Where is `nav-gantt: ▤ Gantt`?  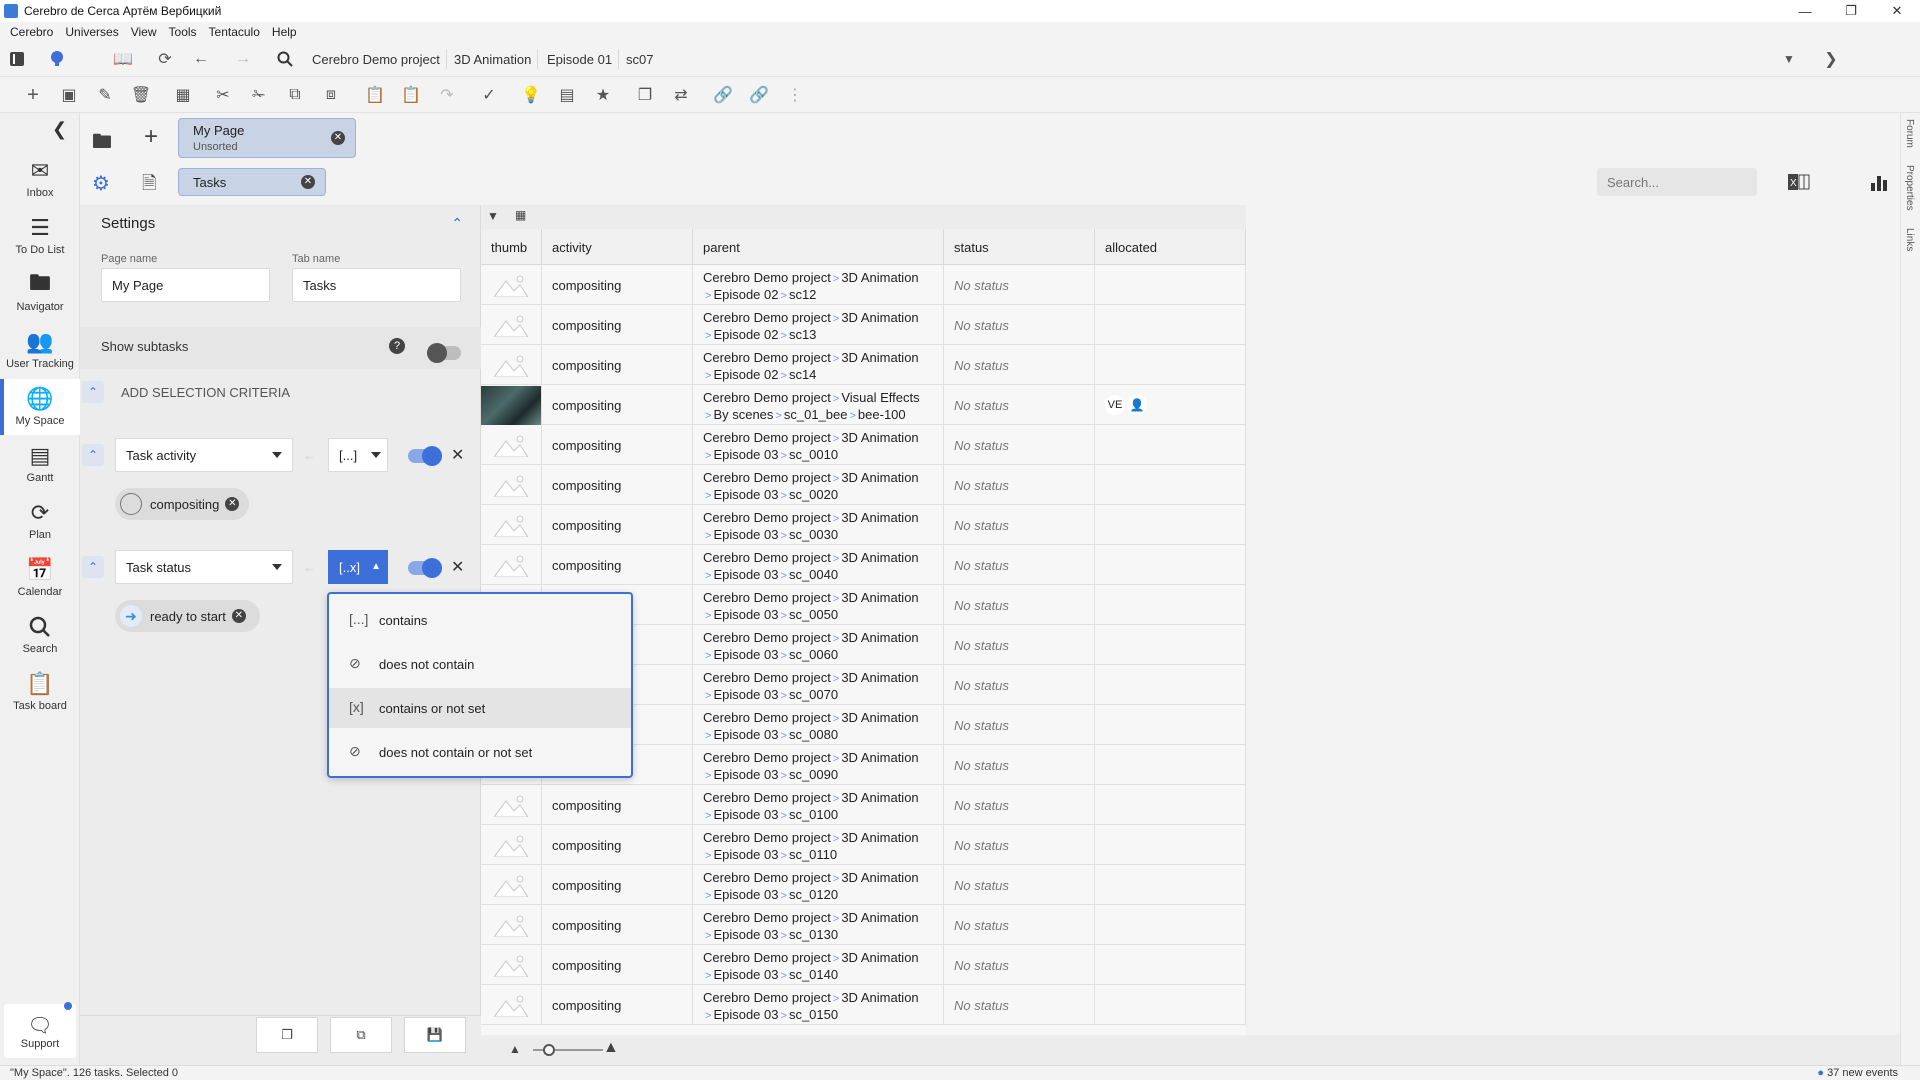
nav-gantt: ▤ Gantt is located at coordinates (40, 464).